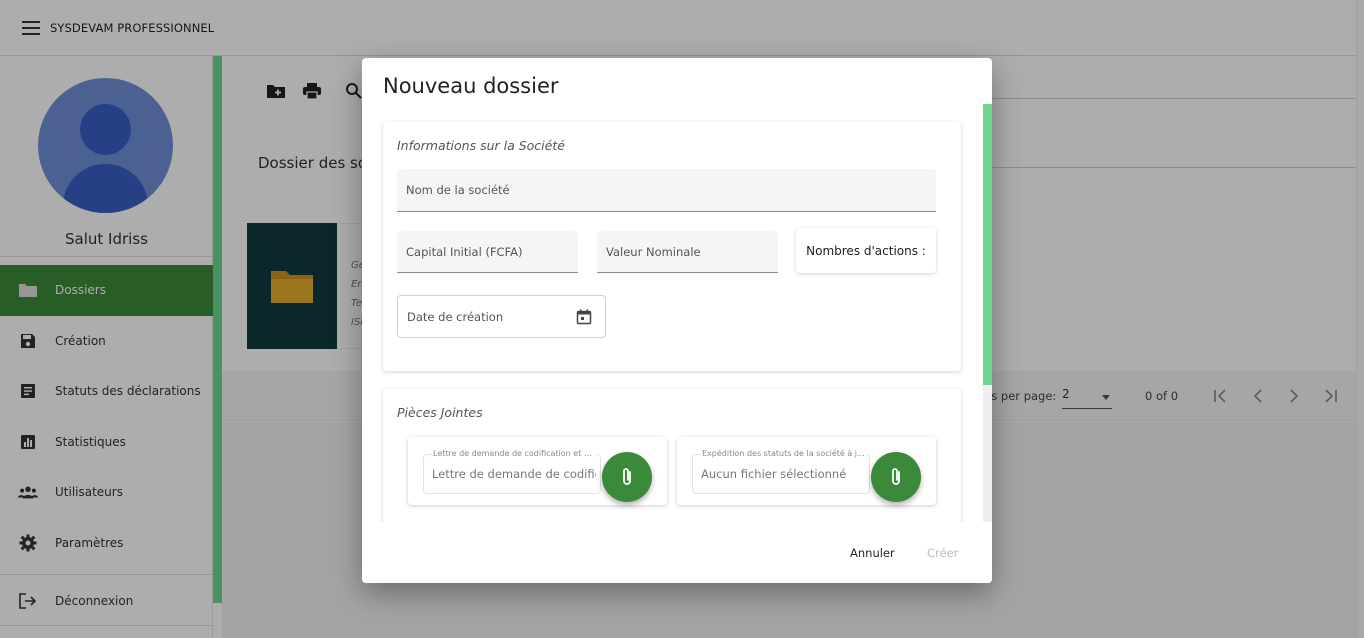 This screenshot has height=638, width=1364. I want to click on calendar-icon, so click(584, 317).